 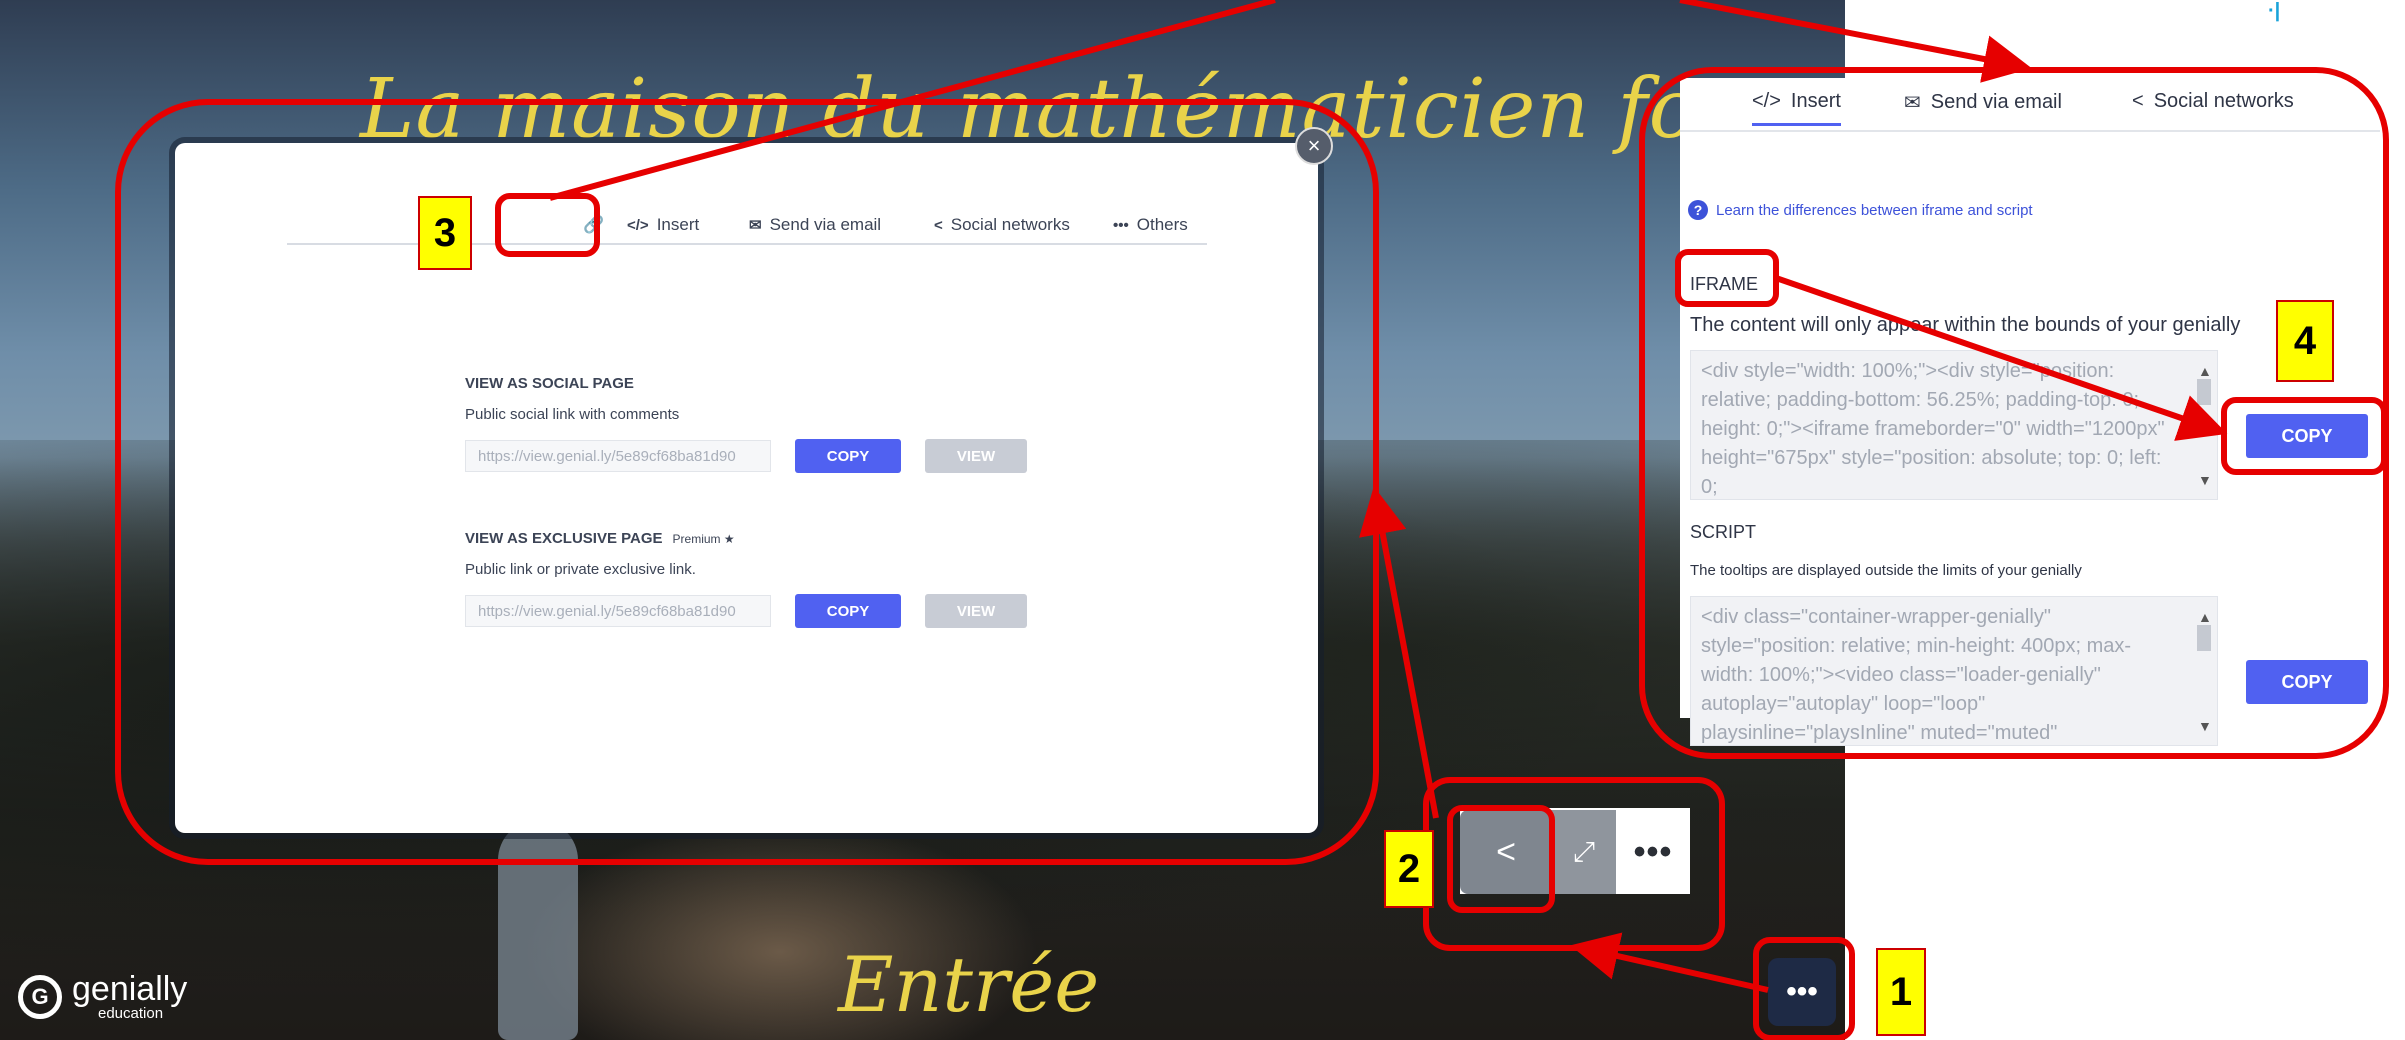 I want to click on exclusive-page-url-field: https://view.genial.ly/5e89cf68ba81d90, so click(x=618, y=611).